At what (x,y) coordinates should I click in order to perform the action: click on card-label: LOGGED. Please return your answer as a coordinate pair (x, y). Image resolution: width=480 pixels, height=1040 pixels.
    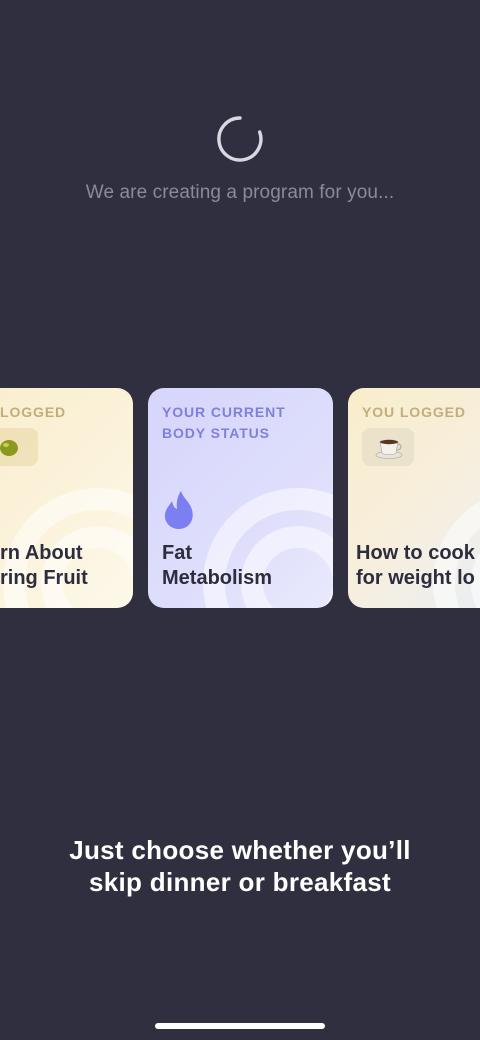
    Looking at the image, I should click on (33, 412).